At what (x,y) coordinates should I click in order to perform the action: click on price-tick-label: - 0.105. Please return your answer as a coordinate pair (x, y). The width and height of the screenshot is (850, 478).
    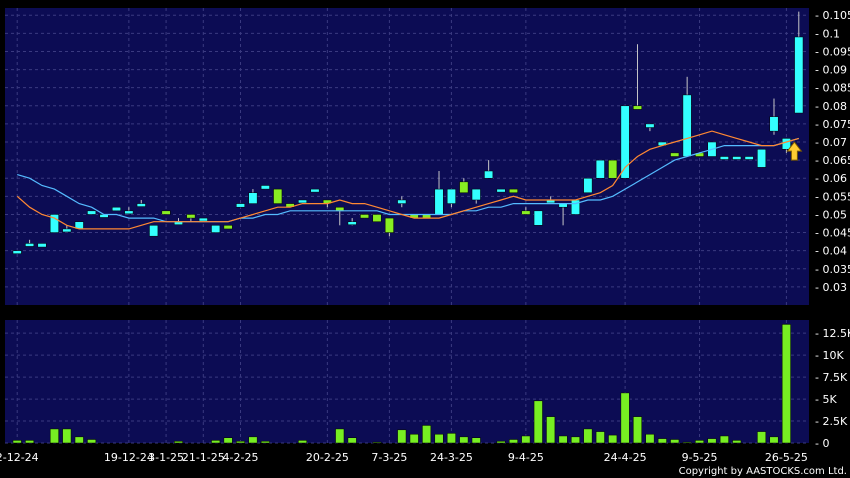
    Looking at the image, I should click on (832, 15).